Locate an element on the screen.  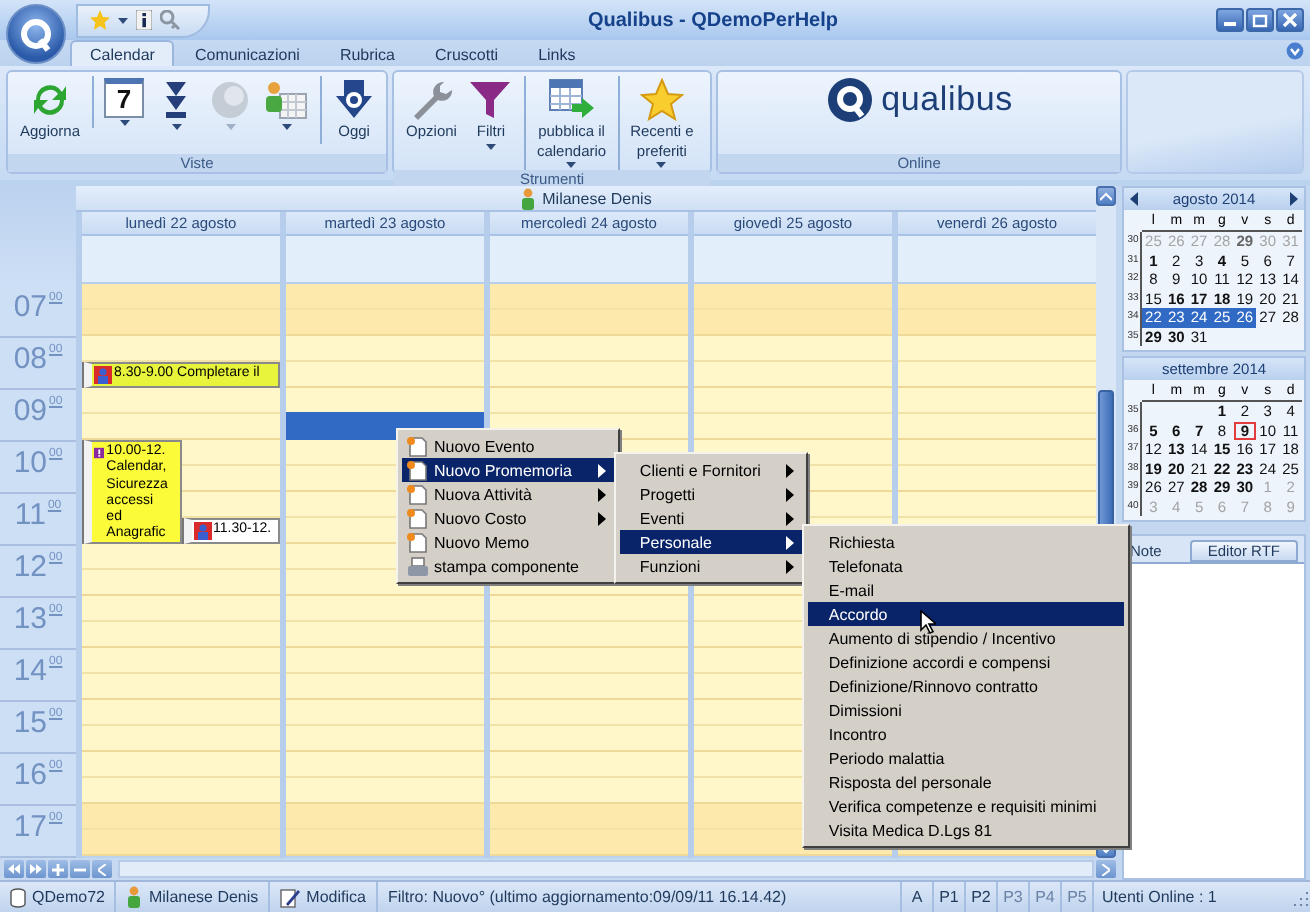
close-button is located at coordinates (1290, 20).